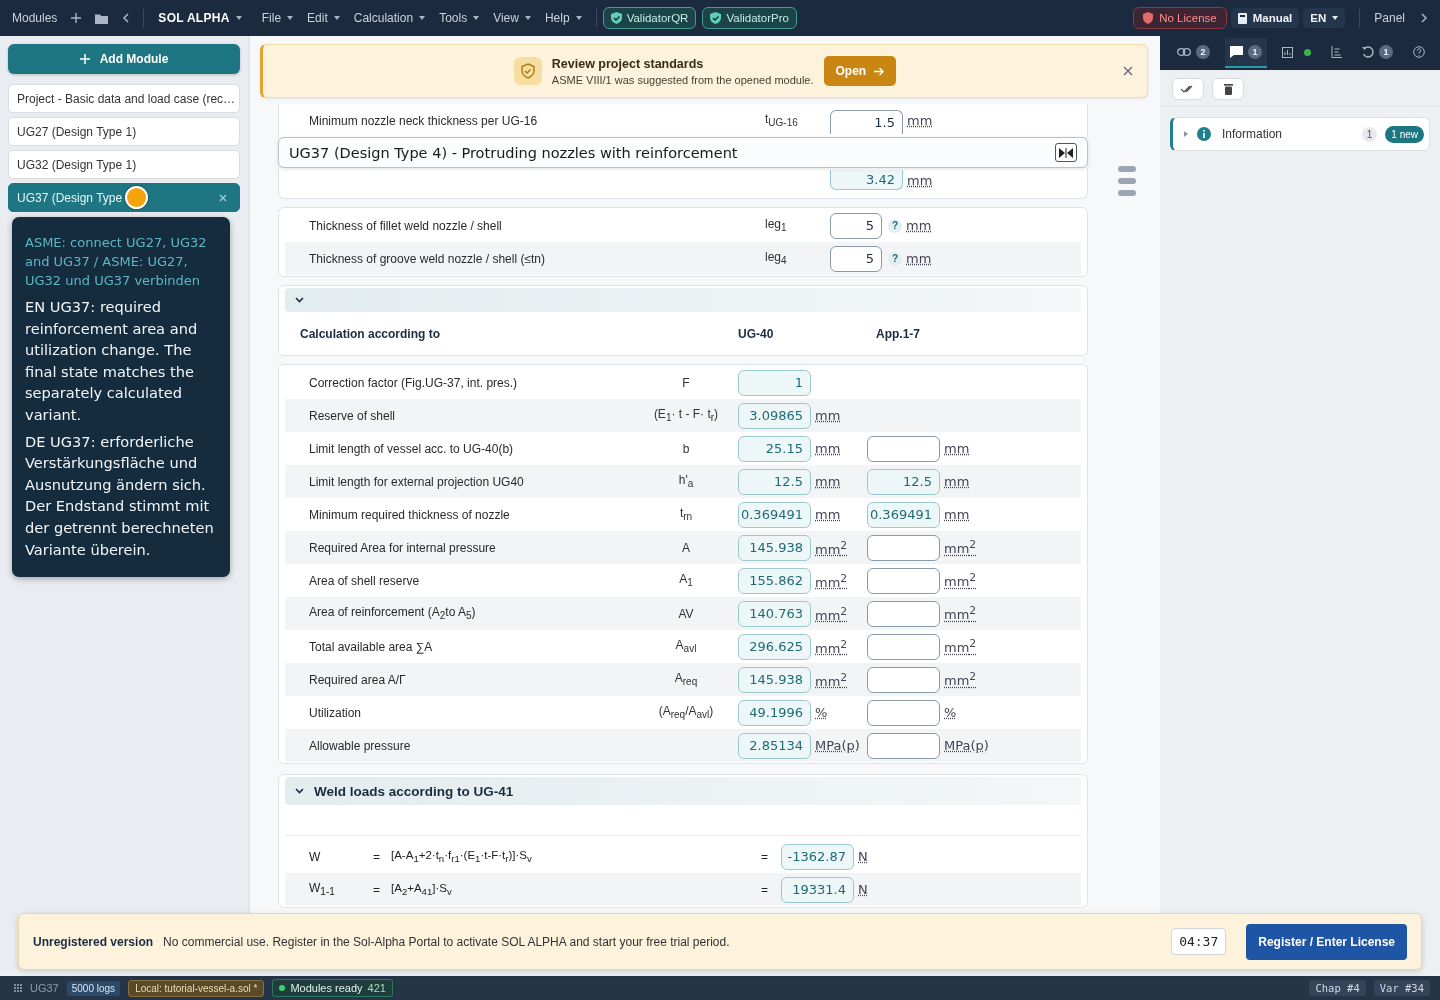  Describe the element at coordinates (903, 514) in the screenshot. I see `result-field: 0.369491` at that location.